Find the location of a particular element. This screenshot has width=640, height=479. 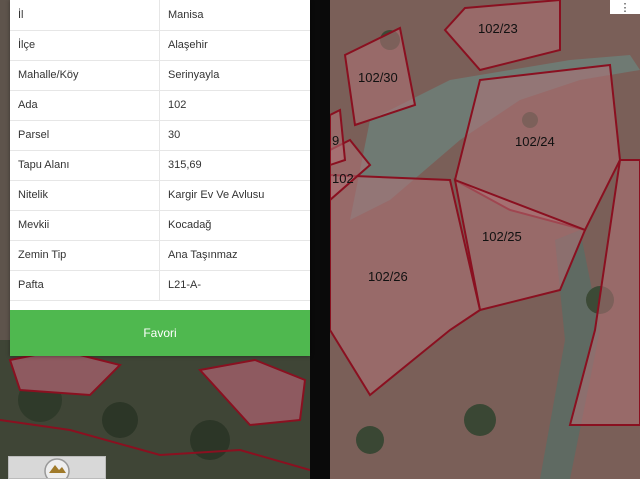

info-row-pafta: Pafta L21-A- is located at coordinates (160, 285).